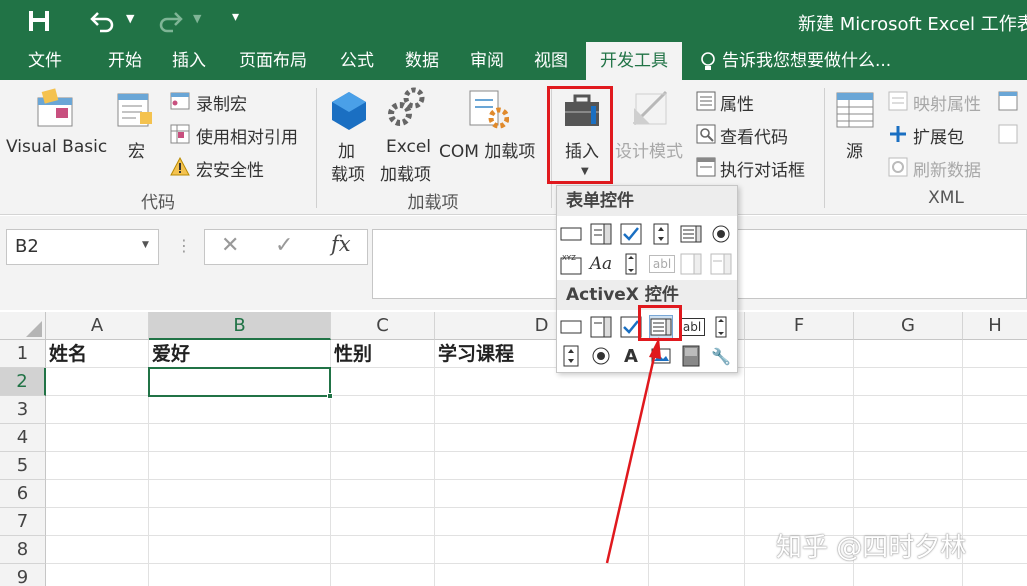 The width and height of the screenshot is (1027, 586). I want to click on activex-spin-button-icon, so click(571, 356).